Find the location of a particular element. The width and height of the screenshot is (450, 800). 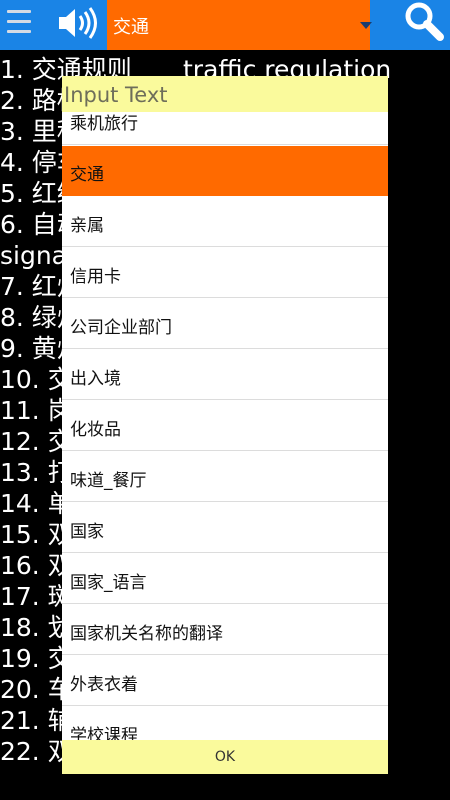

category-option-label: 国家机关名称的翻译 is located at coordinates (146, 634).